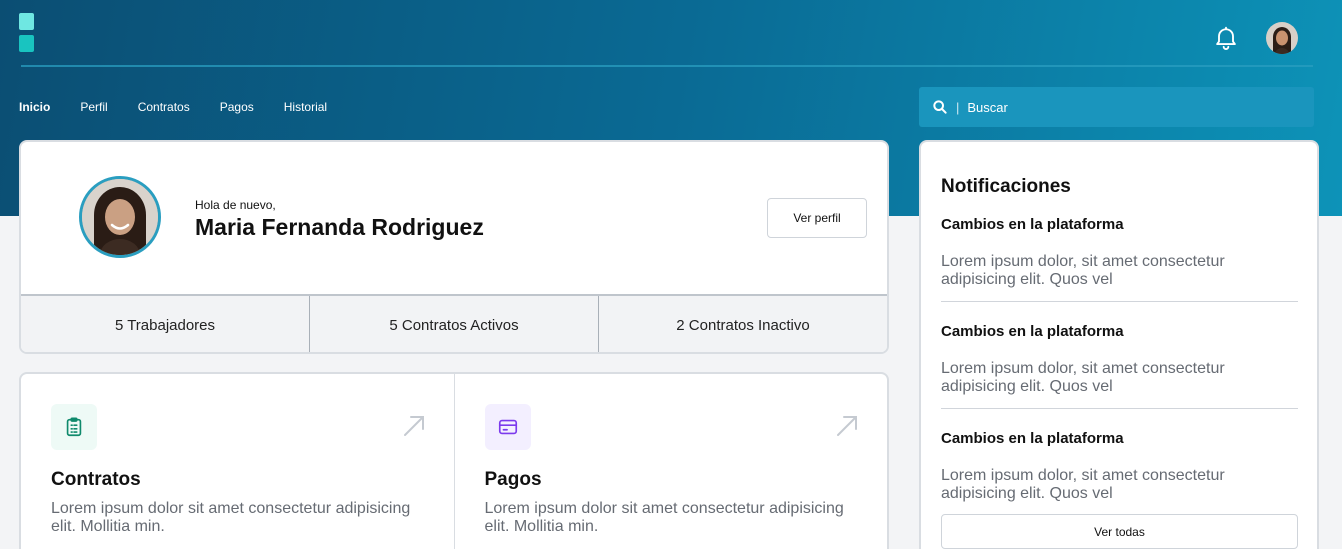 This screenshot has width=1342, height=549. I want to click on header-divider, so click(667, 66).